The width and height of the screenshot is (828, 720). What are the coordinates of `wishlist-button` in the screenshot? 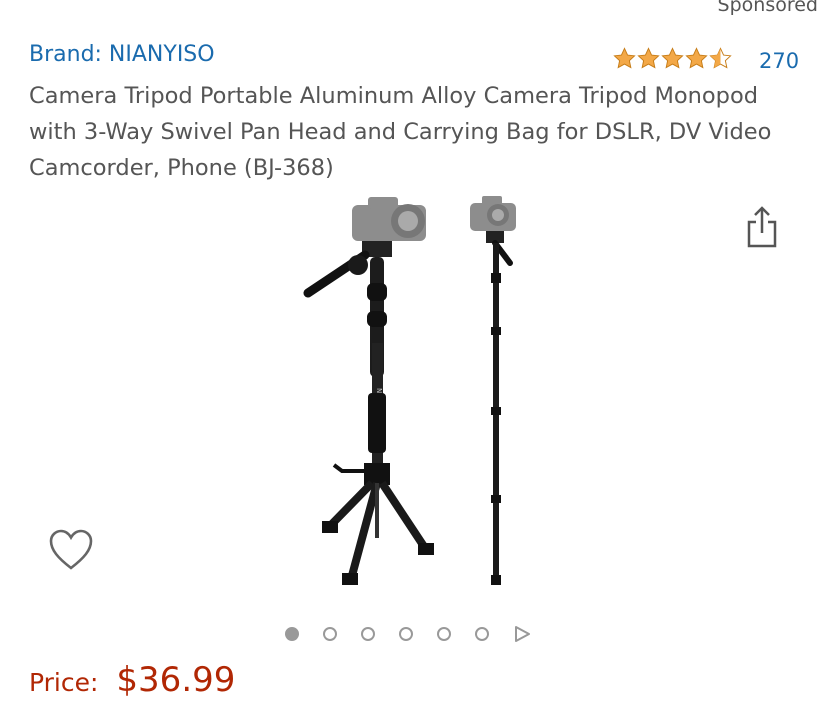 It's located at (71, 552).